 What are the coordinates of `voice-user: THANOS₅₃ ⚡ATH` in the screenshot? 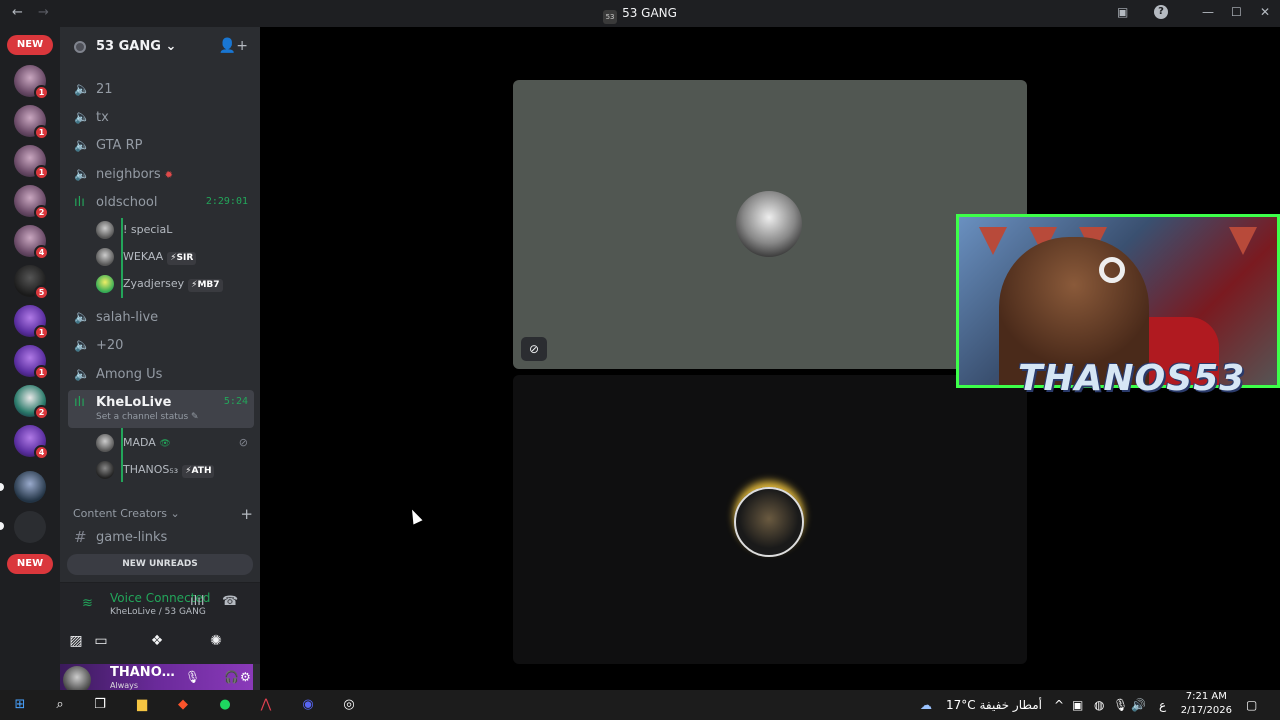 It's located at (174, 470).